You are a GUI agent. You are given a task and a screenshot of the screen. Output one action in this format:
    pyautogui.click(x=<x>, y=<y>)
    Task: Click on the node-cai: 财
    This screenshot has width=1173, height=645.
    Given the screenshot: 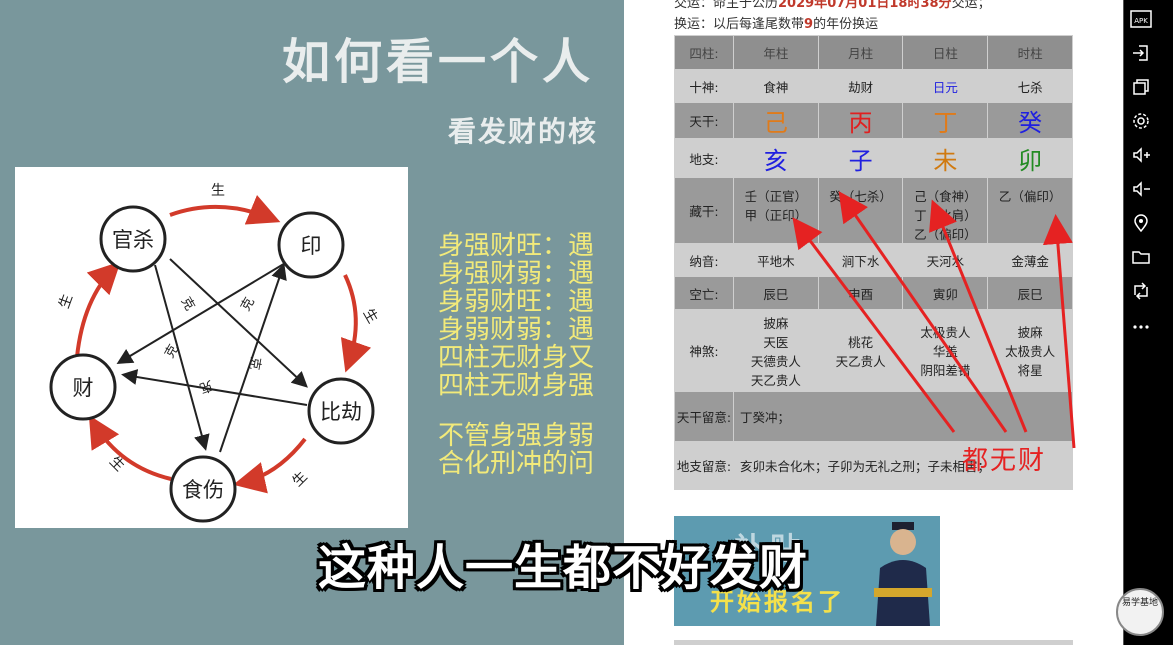 What is the action you would take?
    pyautogui.click(x=83, y=387)
    